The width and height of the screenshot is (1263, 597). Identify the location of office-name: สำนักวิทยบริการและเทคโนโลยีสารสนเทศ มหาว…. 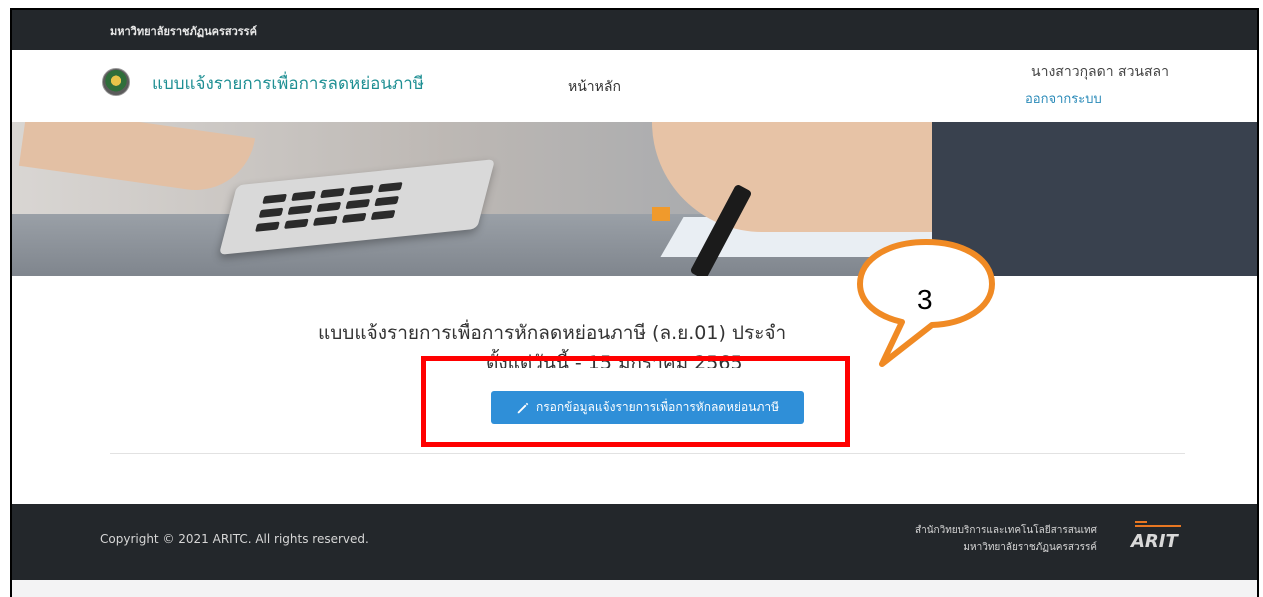
(1006, 539).